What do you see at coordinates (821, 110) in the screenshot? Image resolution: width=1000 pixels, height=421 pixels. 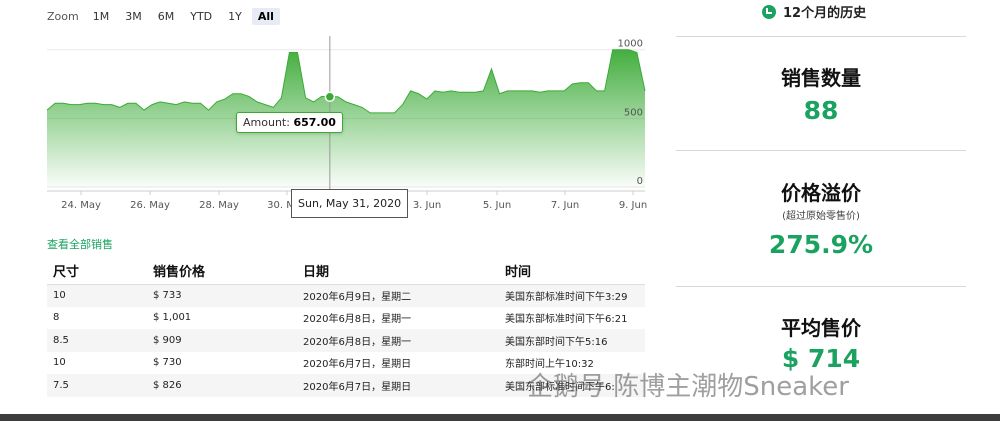 I see `sales-count-value: 88` at bounding box center [821, 110].